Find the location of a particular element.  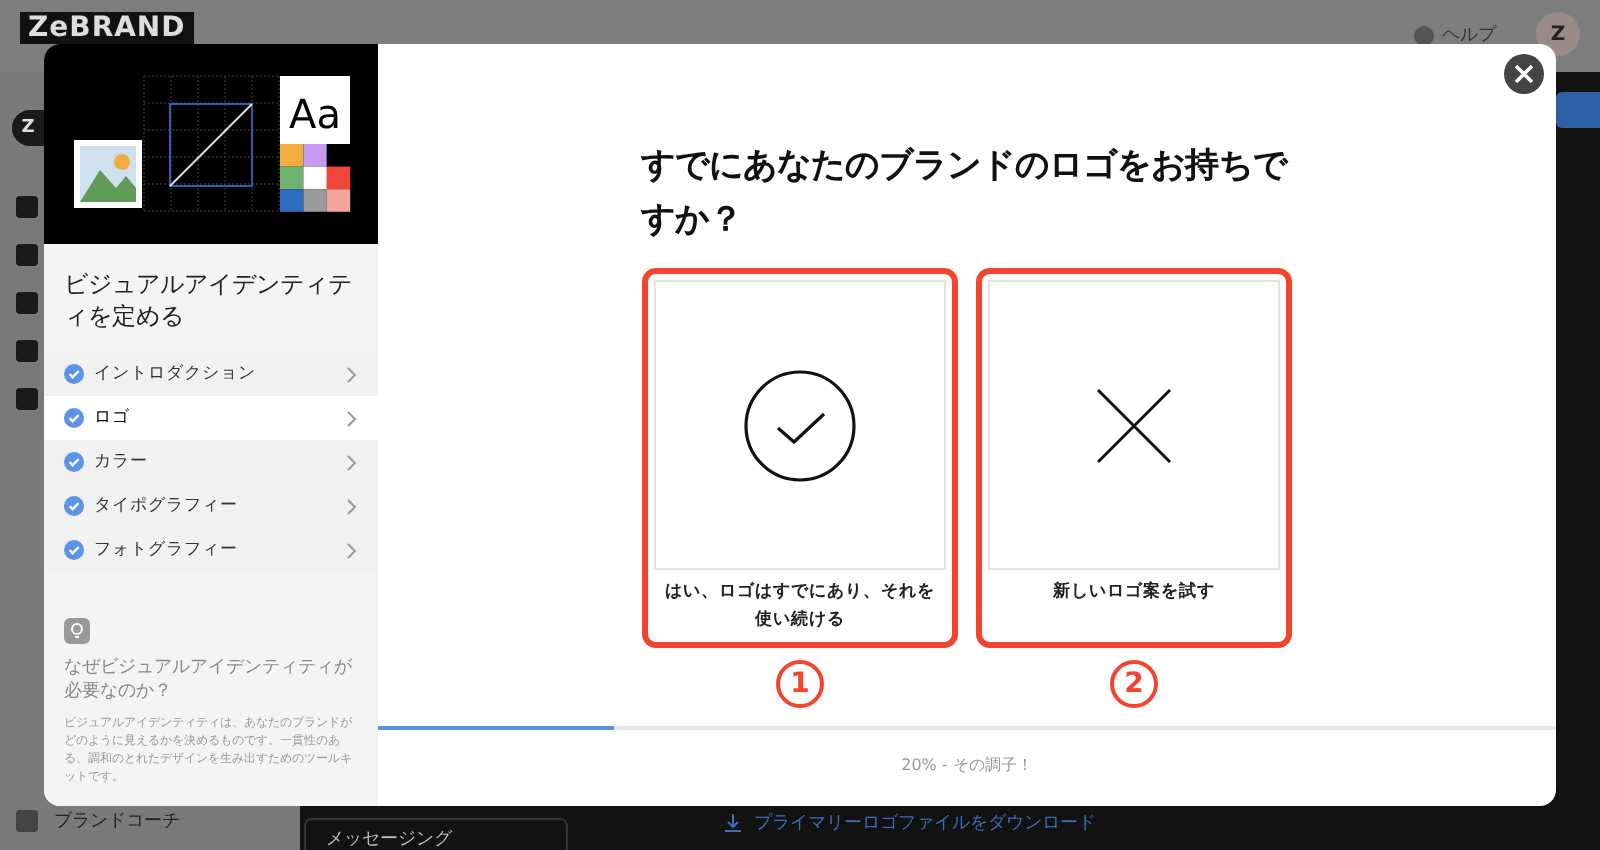

download-link: プライマリーロゴファイルをダウンロード is located at coordinates (925, 823).